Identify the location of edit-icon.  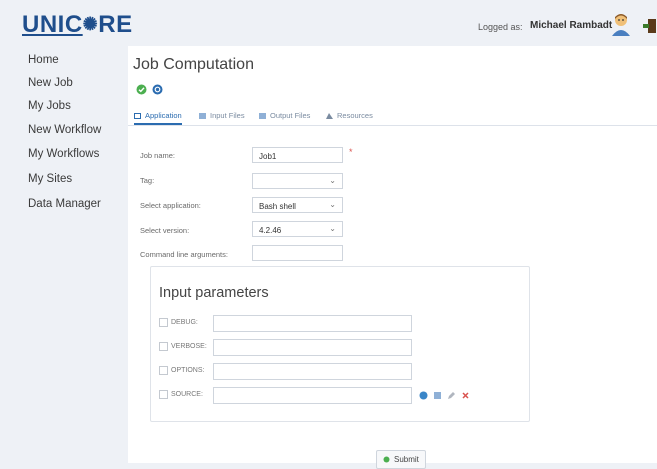
(451, 395).